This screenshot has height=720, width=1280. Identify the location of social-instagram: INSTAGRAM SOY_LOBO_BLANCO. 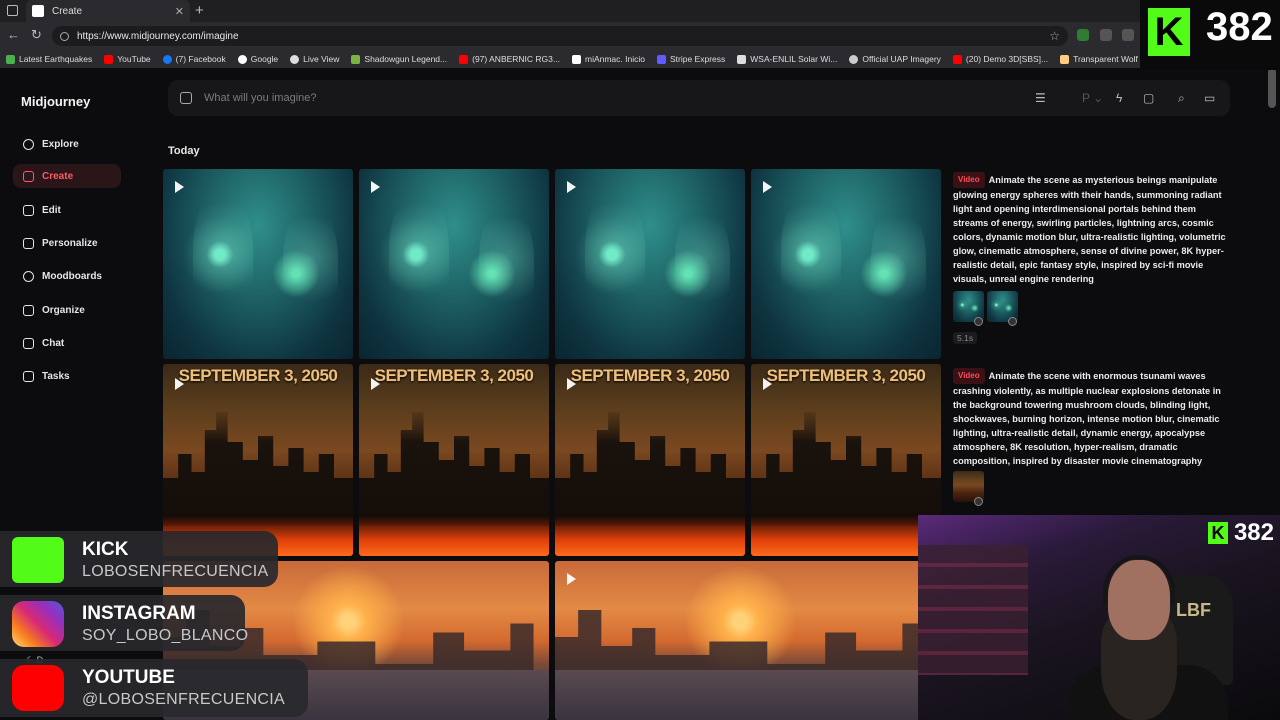
(124, 623).